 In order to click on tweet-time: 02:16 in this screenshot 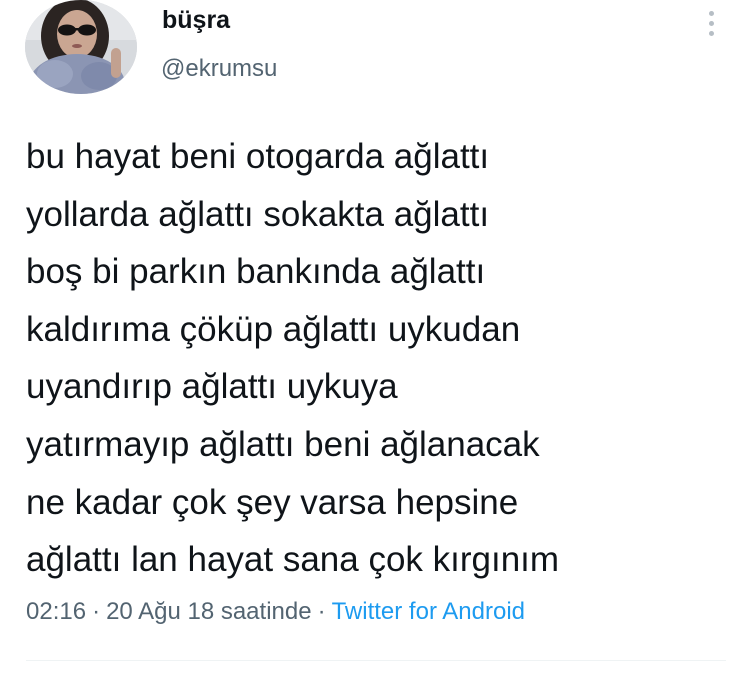, I will do `click(56, 611)`.